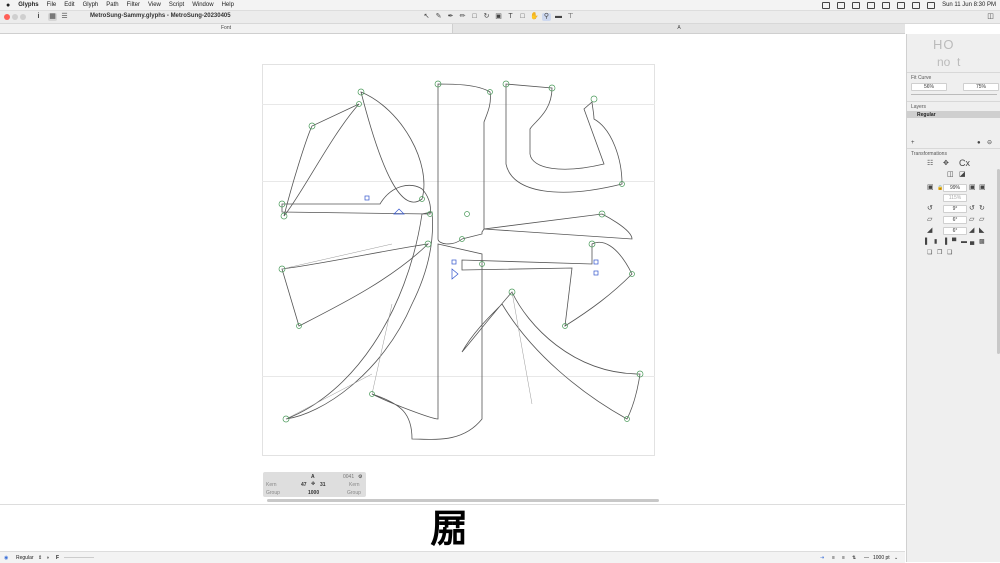  I want to click on scale-down-icon: ▣, so click(972, 187).